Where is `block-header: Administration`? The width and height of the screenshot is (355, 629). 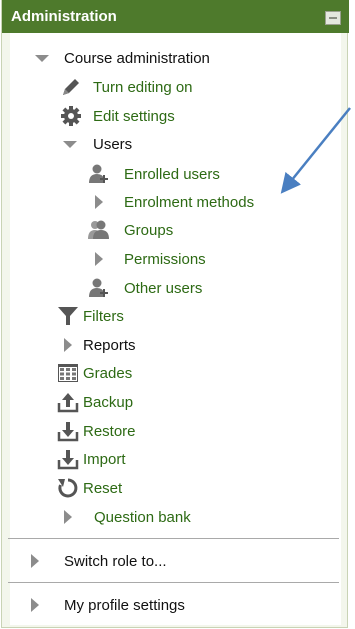
block-header: Administration is located at coordinates (175, 16).